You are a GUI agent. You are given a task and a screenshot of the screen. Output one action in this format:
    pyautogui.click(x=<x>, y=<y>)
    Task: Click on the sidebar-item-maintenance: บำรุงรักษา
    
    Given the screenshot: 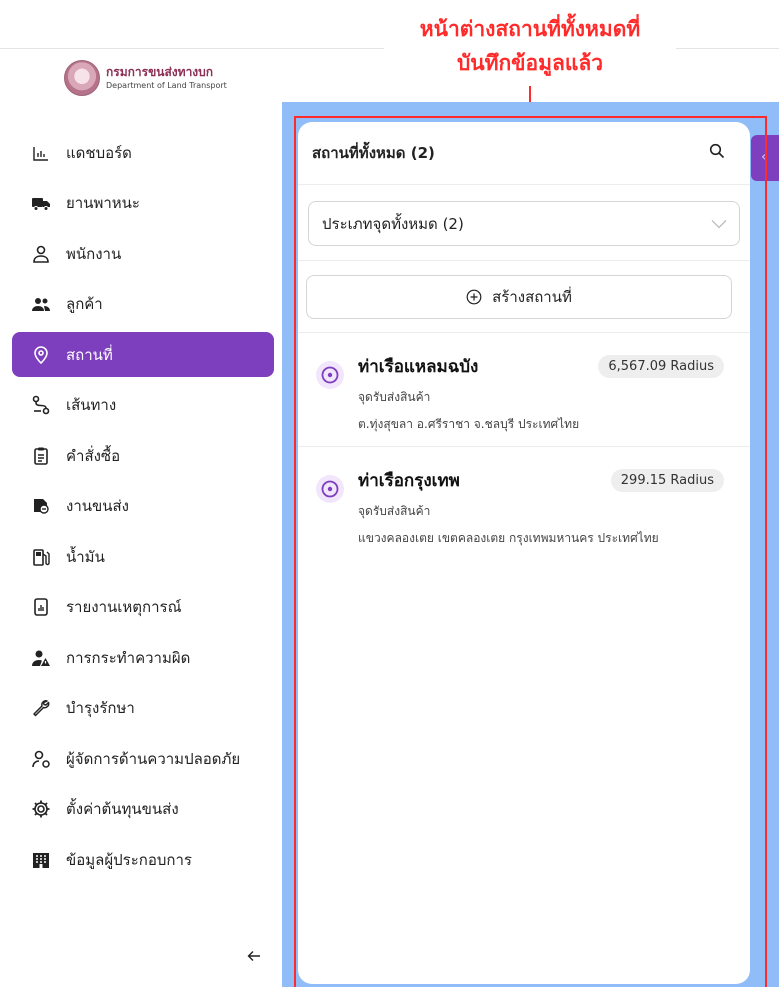 What is the action you would take?
    pyautogui.click(x=143, y=708)
    